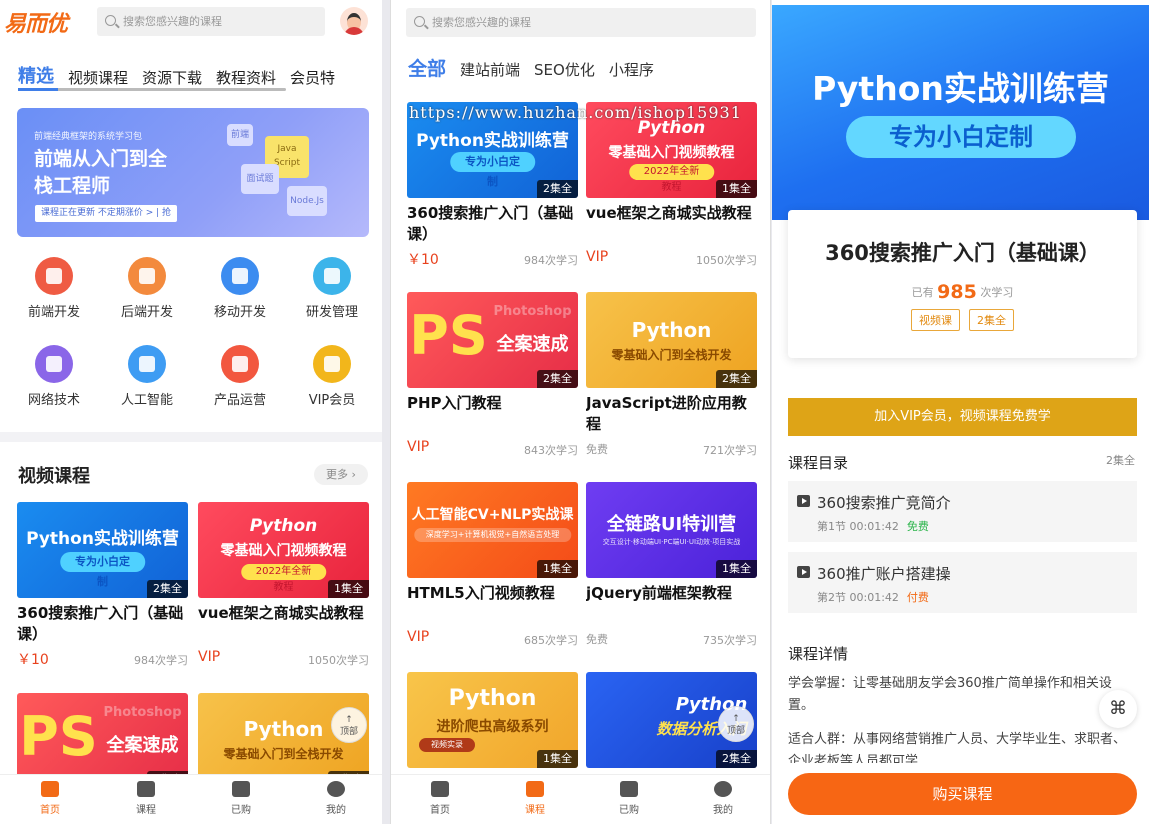 The image size is (1149, 824). I want to click on join-vip-button: 加入VIP会员，视频课程免费学, so click(962, 417).